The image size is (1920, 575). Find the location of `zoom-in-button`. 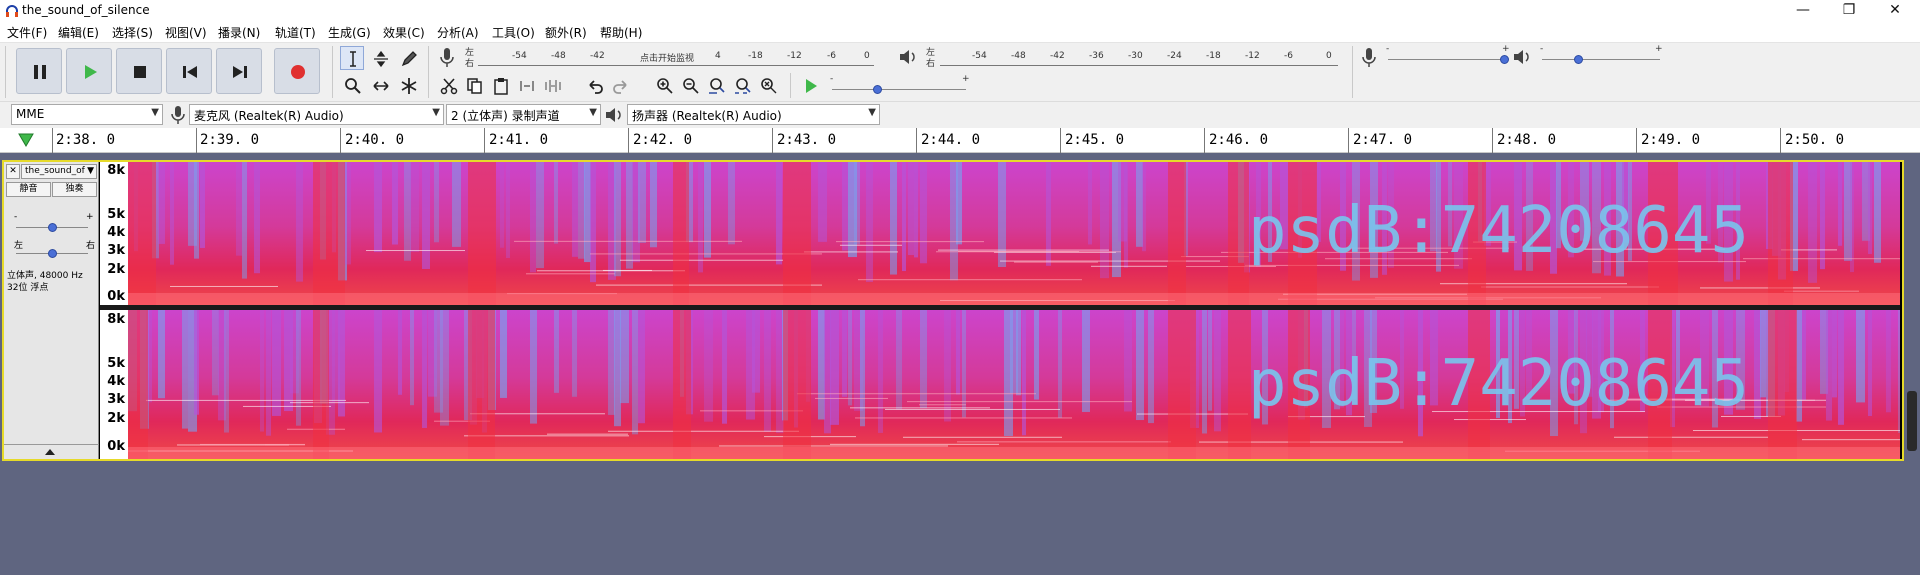

zoom-in-button is located at coordinates (664, 85).